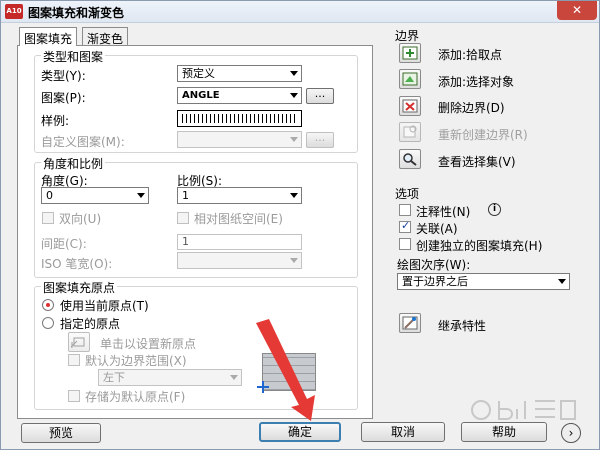 The width and height of the screenshot is (600, 451). I want to click on title-bar: A10 图案填充和渐变色 ✕, so click(300, 12).